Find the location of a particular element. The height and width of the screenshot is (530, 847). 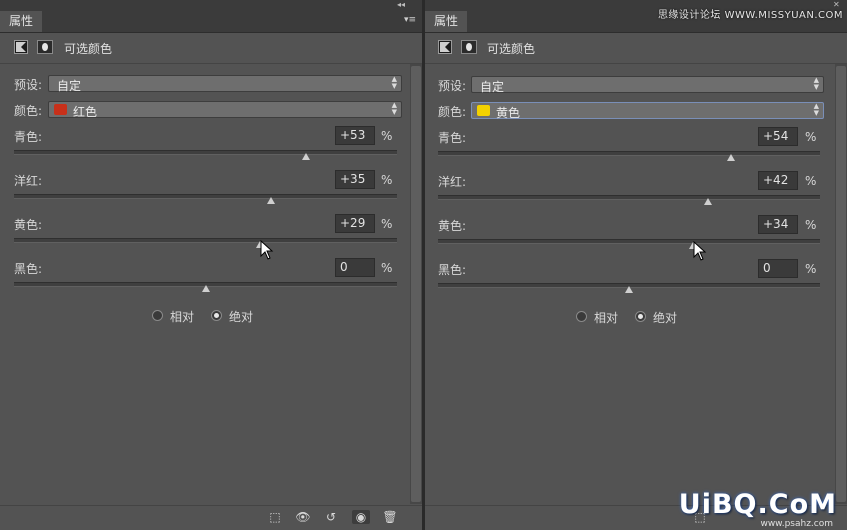

collapse-icon: ◂◂ is located at coordinates (401, 5).